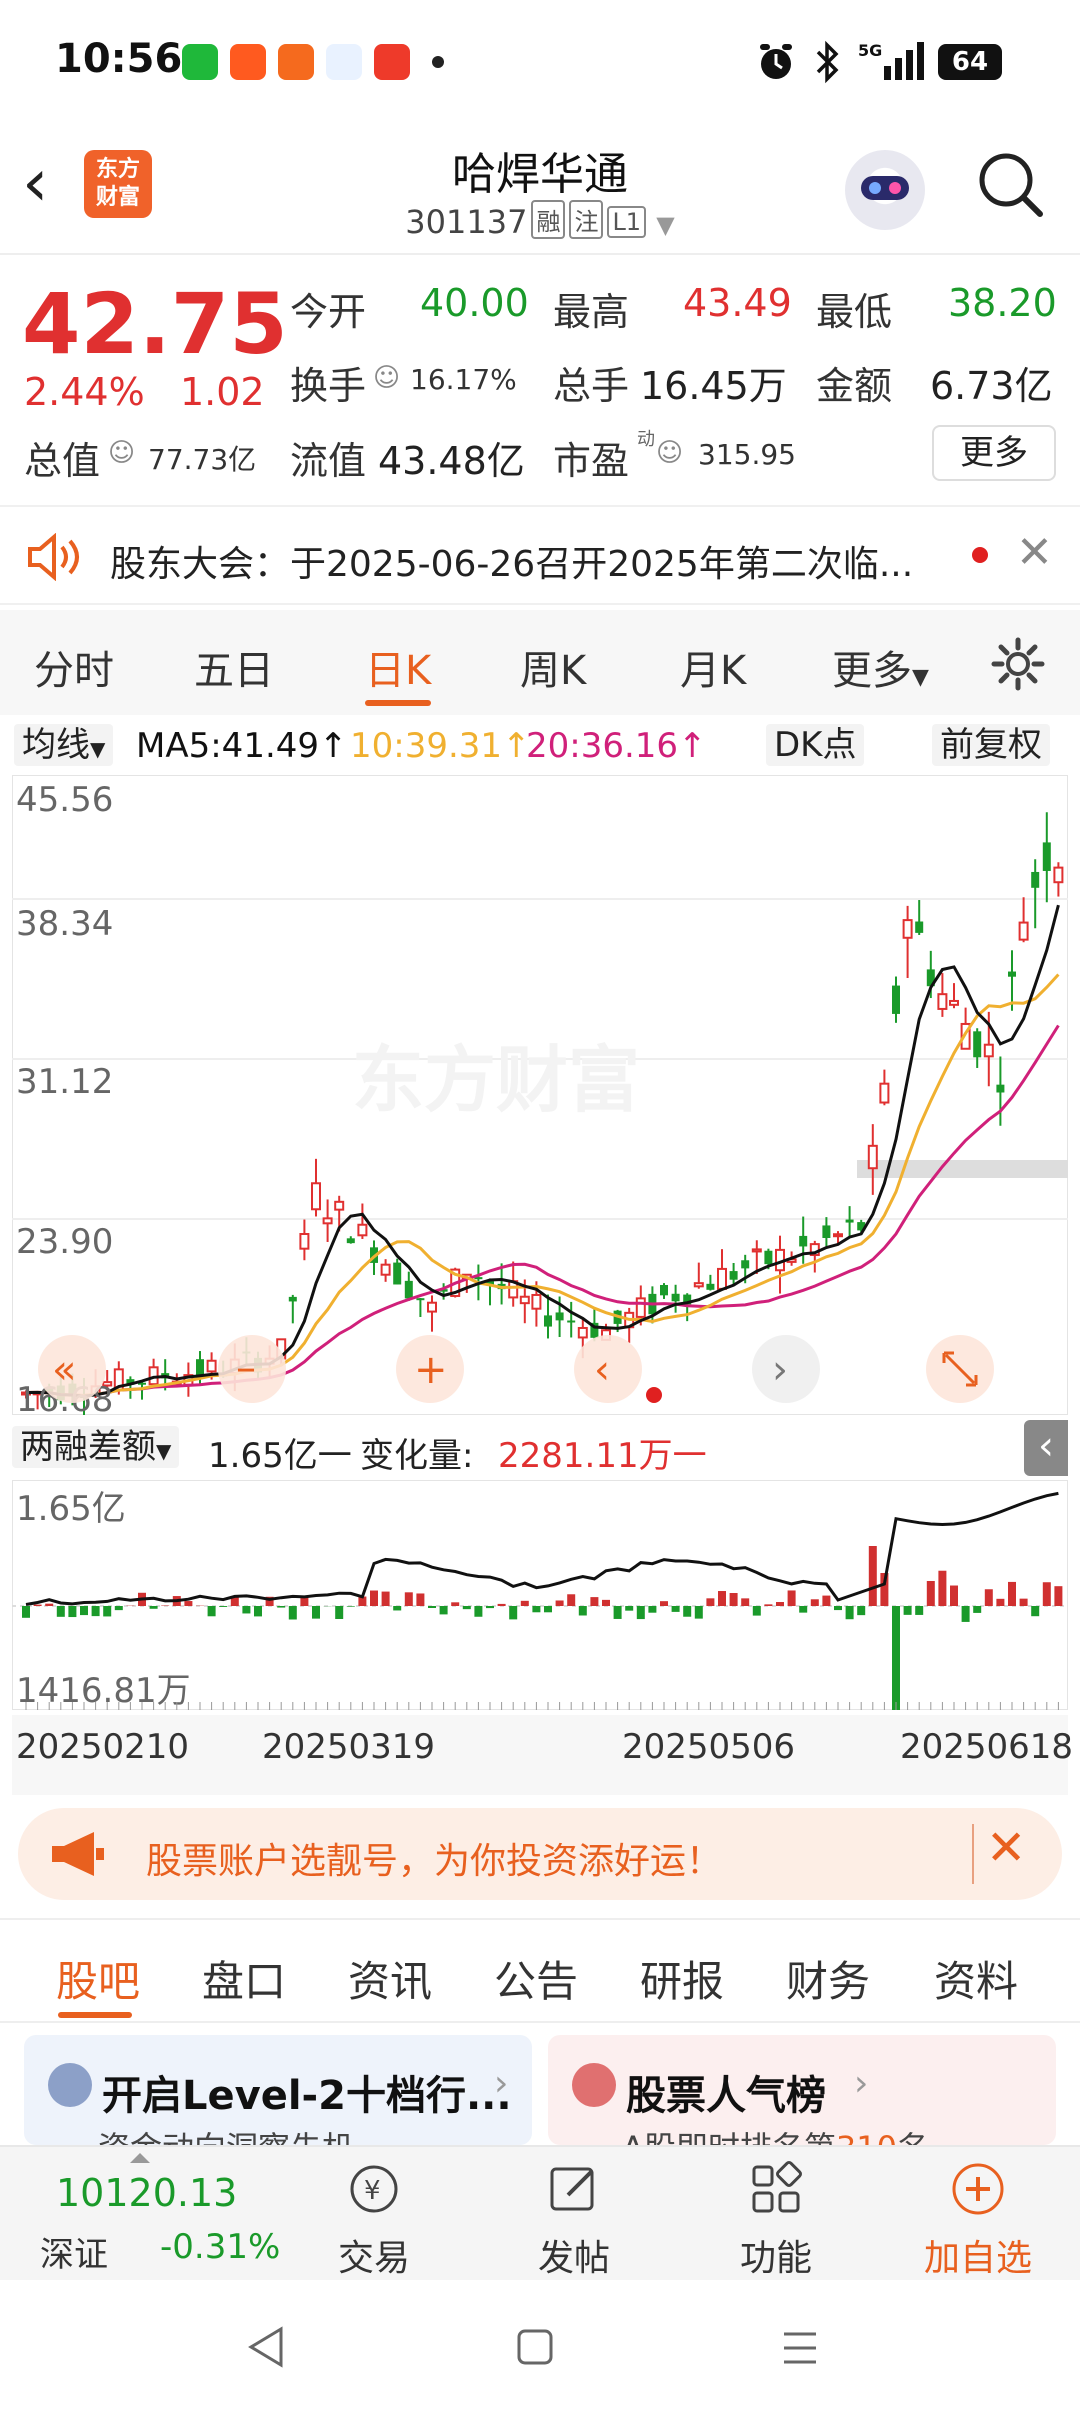  Describe the element at coordinates (978, 2214) in the screenshot. I see `add-watchlist-button: 加自选` at that location.